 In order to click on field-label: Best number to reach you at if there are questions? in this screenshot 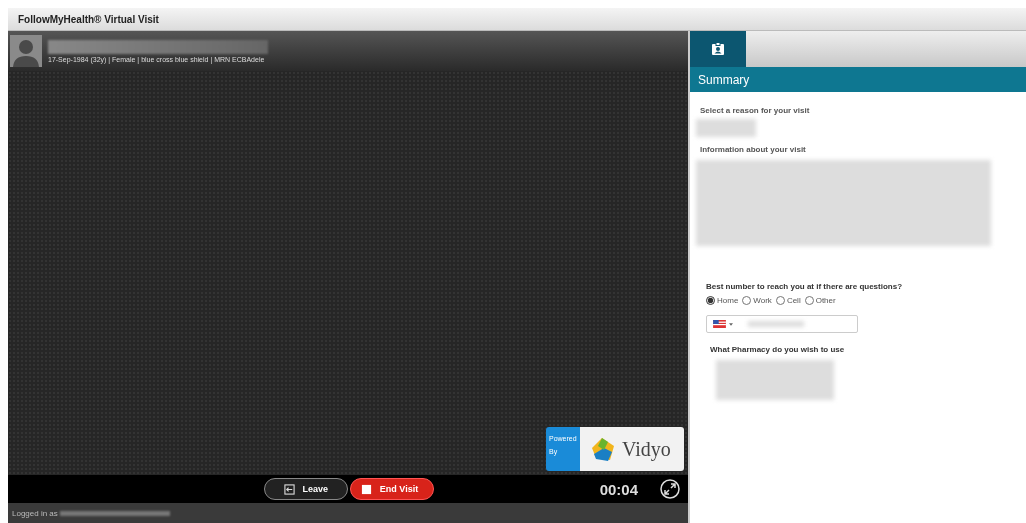, I will do `click(805, 286)`.